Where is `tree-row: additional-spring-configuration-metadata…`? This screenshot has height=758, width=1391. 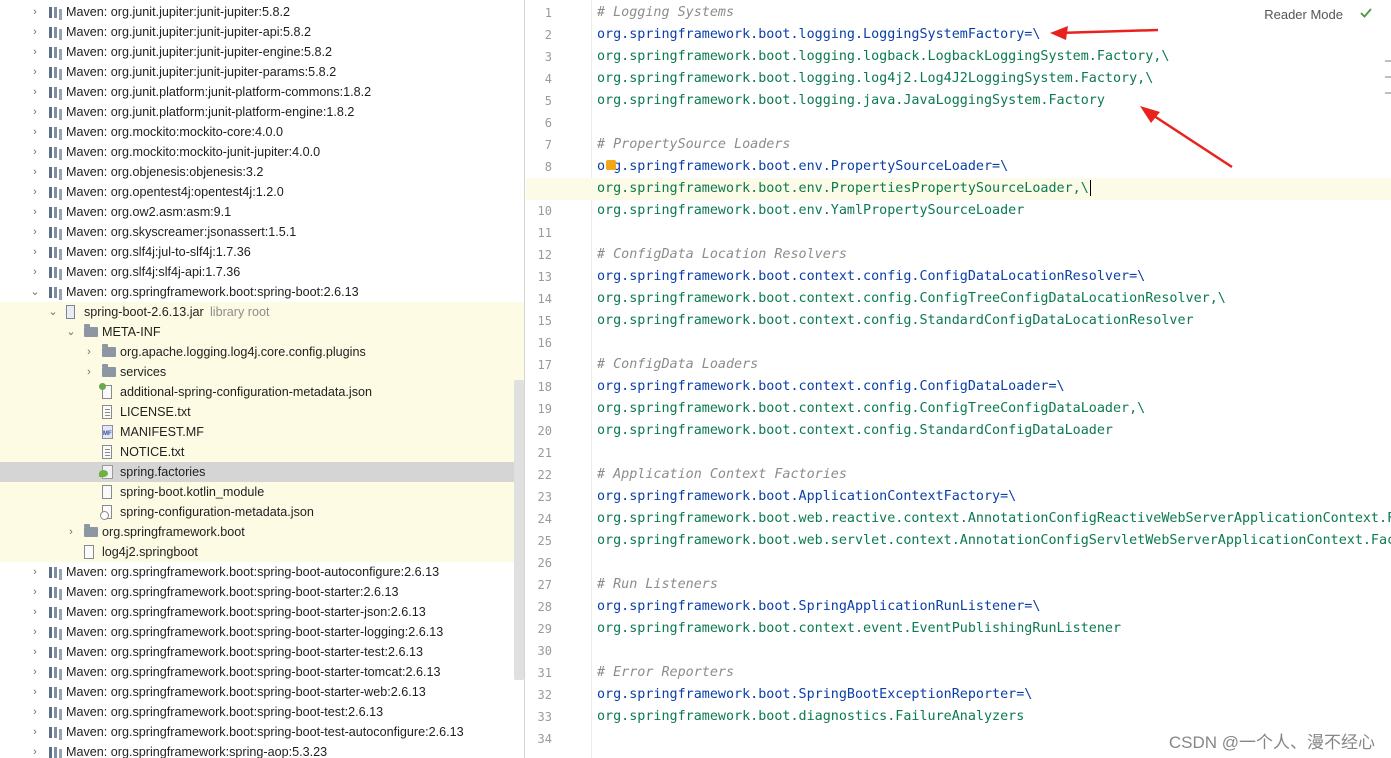 tree-row: additional-spring-configuration-metadata… is located at coordinates (262, 392).